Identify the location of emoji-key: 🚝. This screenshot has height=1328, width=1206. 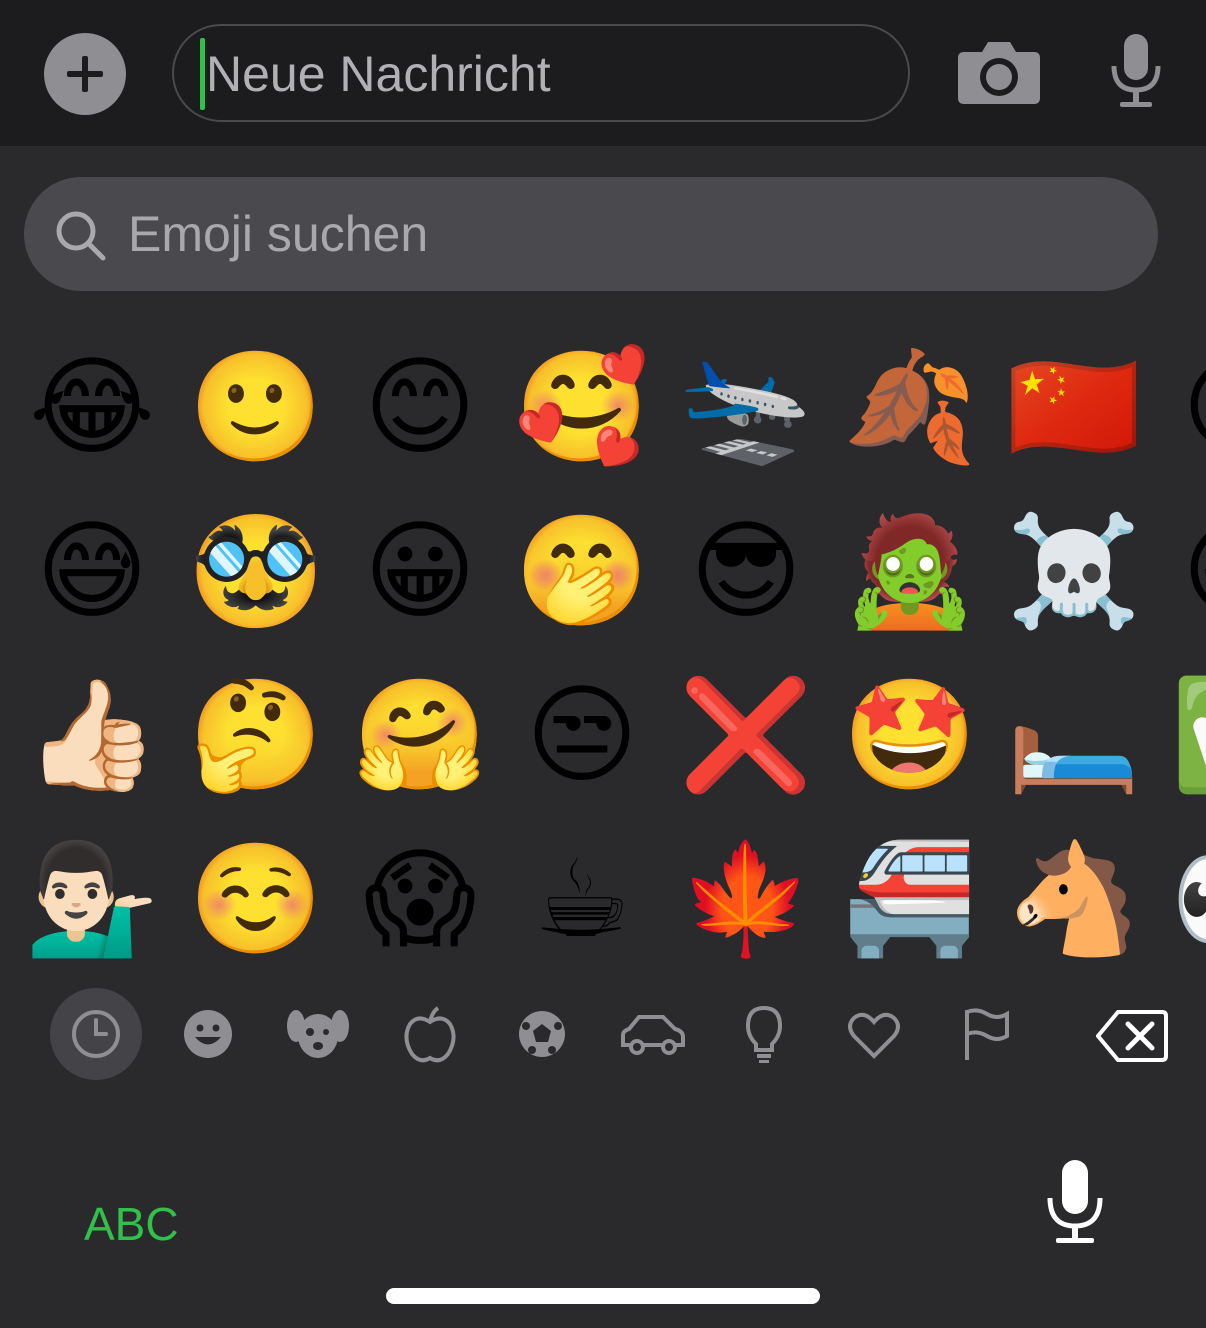
(910, 900).